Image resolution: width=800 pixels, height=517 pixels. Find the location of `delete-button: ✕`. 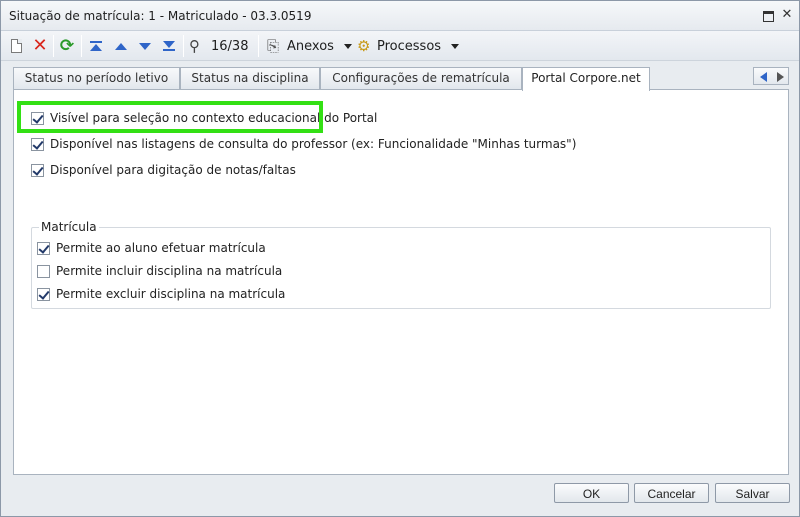

delete-button: ✕ is located at coordinates (40, 46).